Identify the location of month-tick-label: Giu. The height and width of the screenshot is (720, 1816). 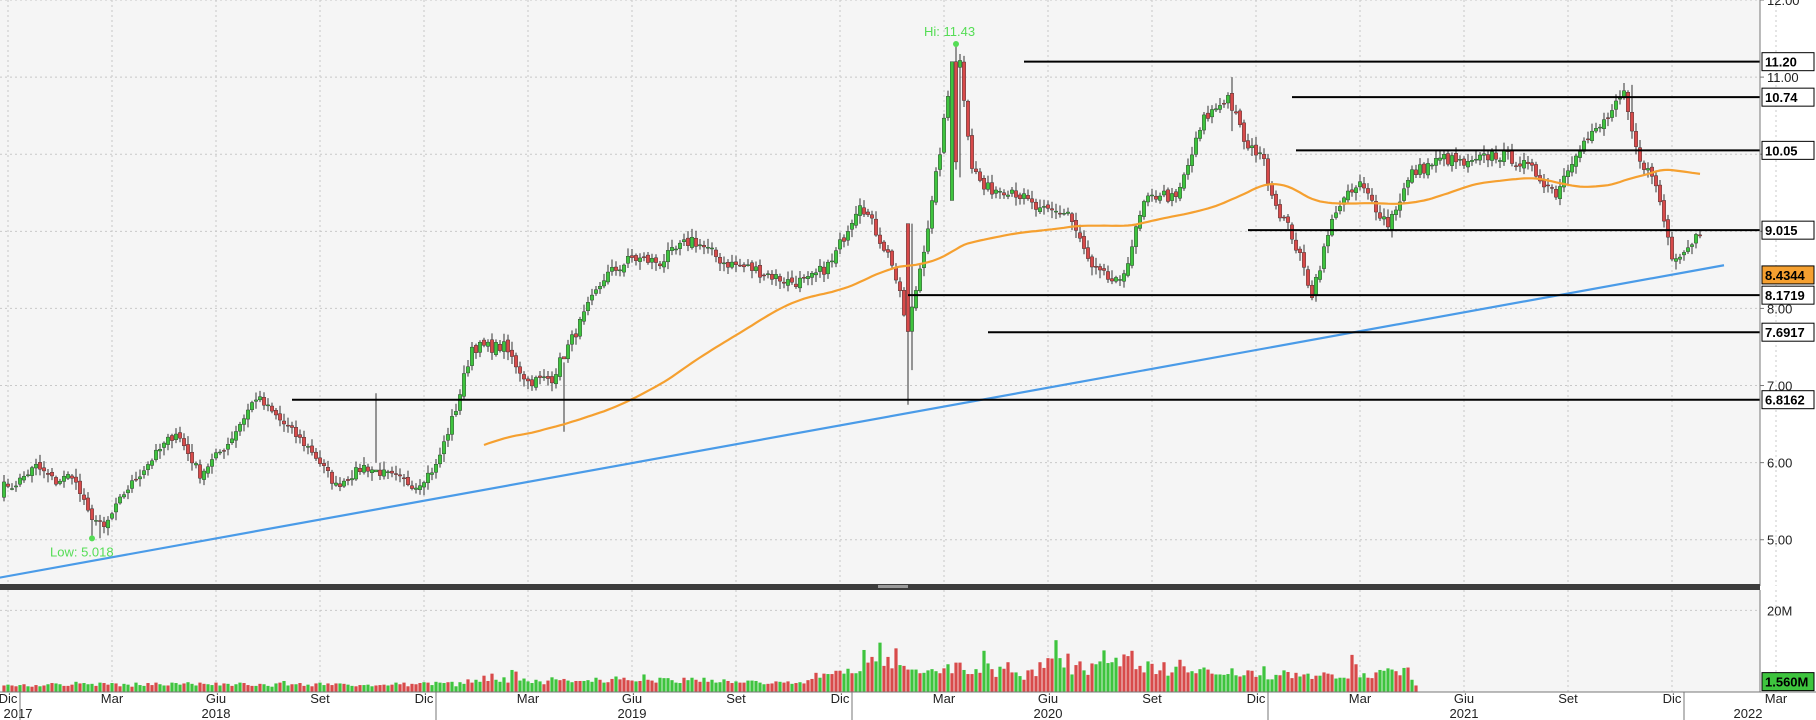
(216, 698).